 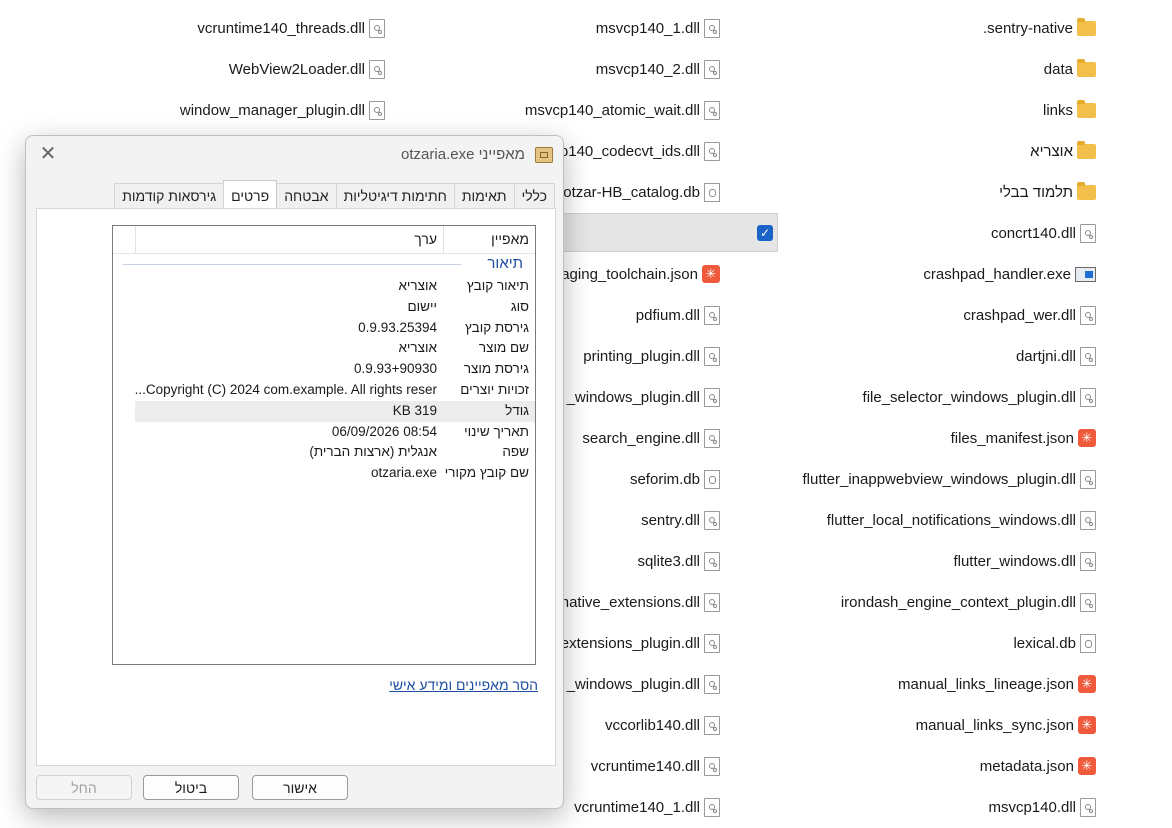 I want to click on tab-0: כללי, so click(x=534, y=196).